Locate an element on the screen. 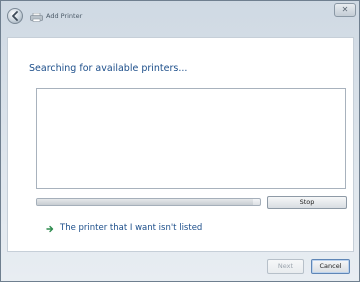 Image resolution: width=360 pixels, height=282 pixels. window-title: Add Printer is located at coordinates (64, 16).